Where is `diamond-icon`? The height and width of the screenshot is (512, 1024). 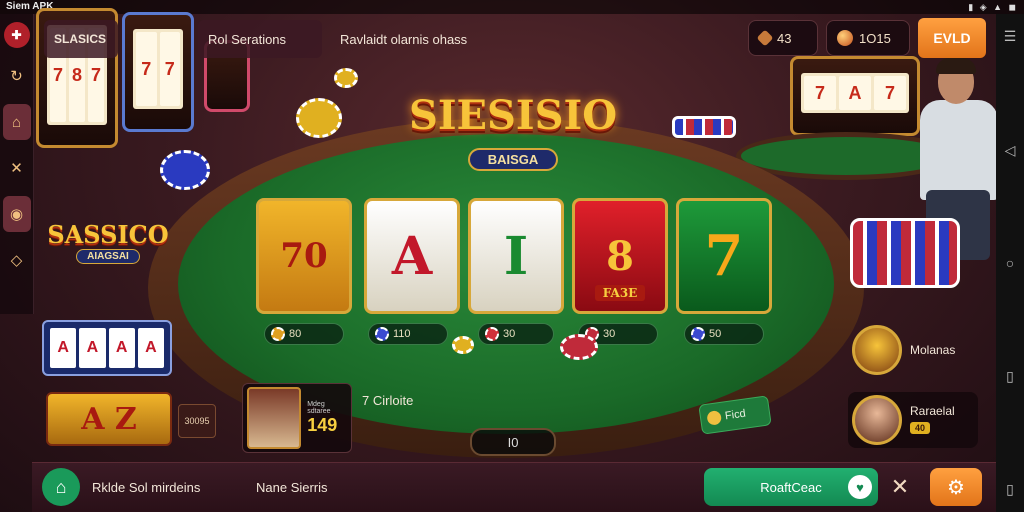
diamond-icon is located at coordinates (765, 38).